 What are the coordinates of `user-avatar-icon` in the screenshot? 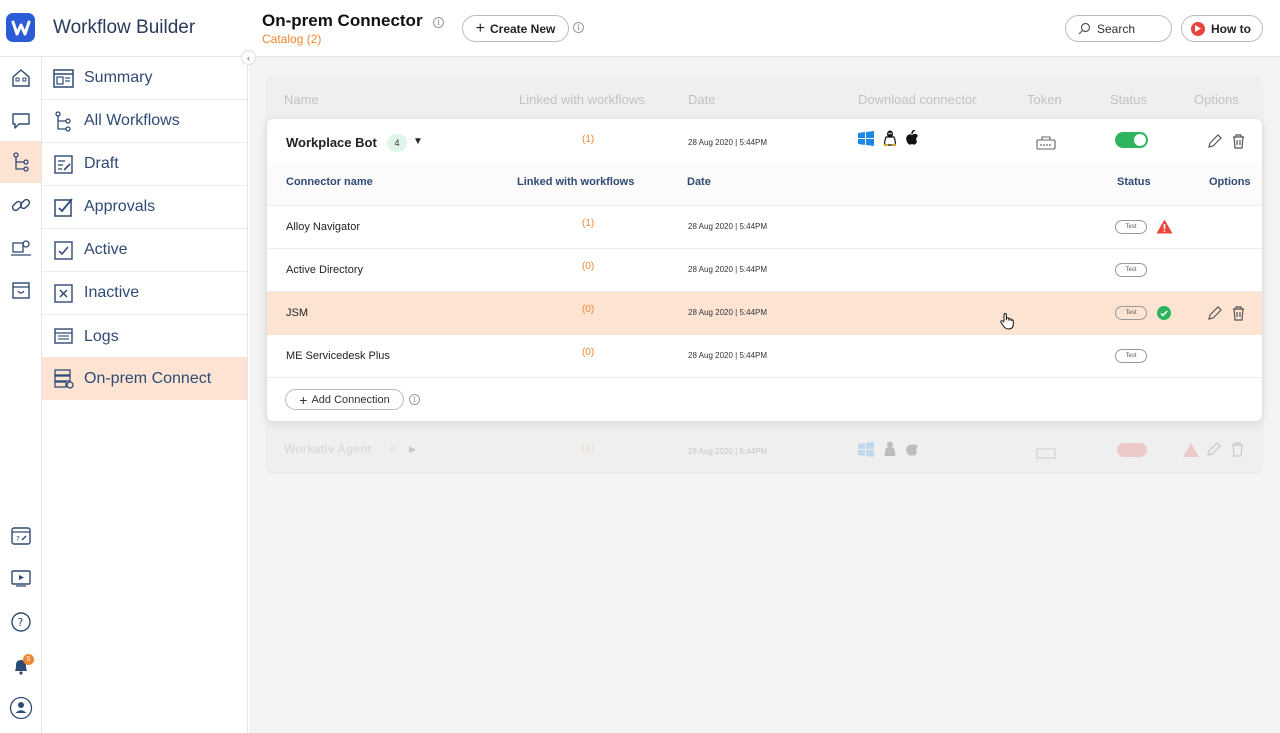 It's located at (20, 708).